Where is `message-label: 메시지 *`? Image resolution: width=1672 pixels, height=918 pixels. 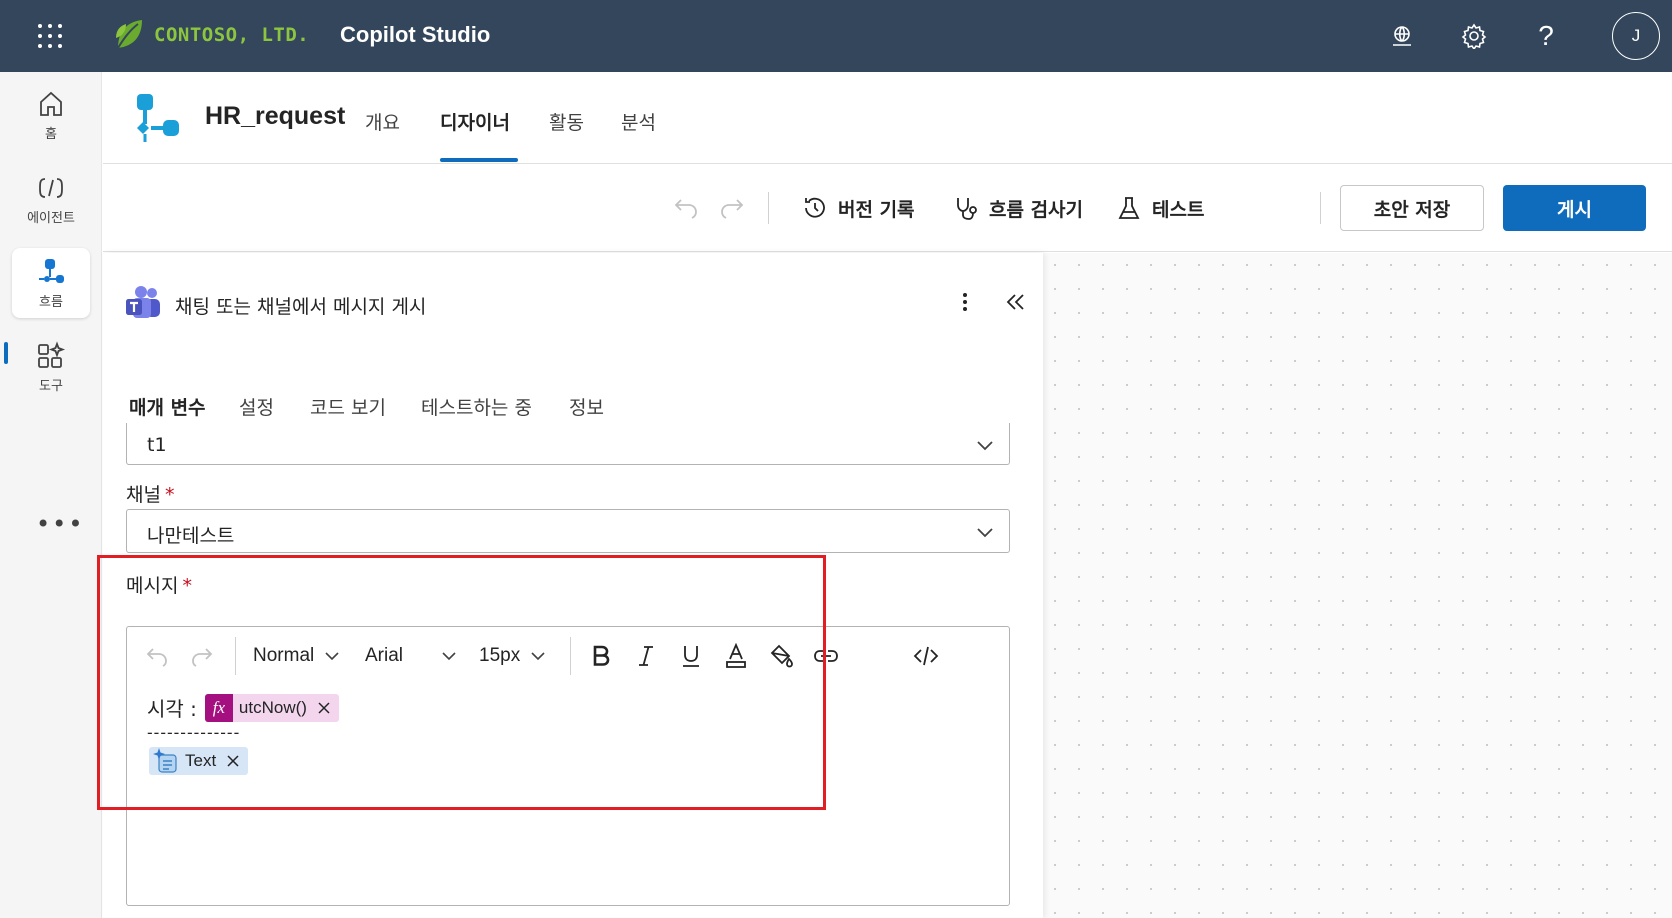
message-label: 메시지 * is located at coordinates (159, 584).